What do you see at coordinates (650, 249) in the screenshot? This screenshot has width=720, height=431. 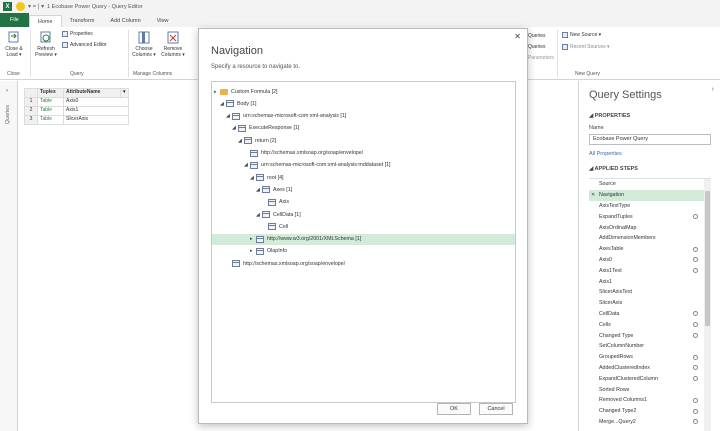 I see `applied-step: AxesTable` at bounding box center [650, 249].